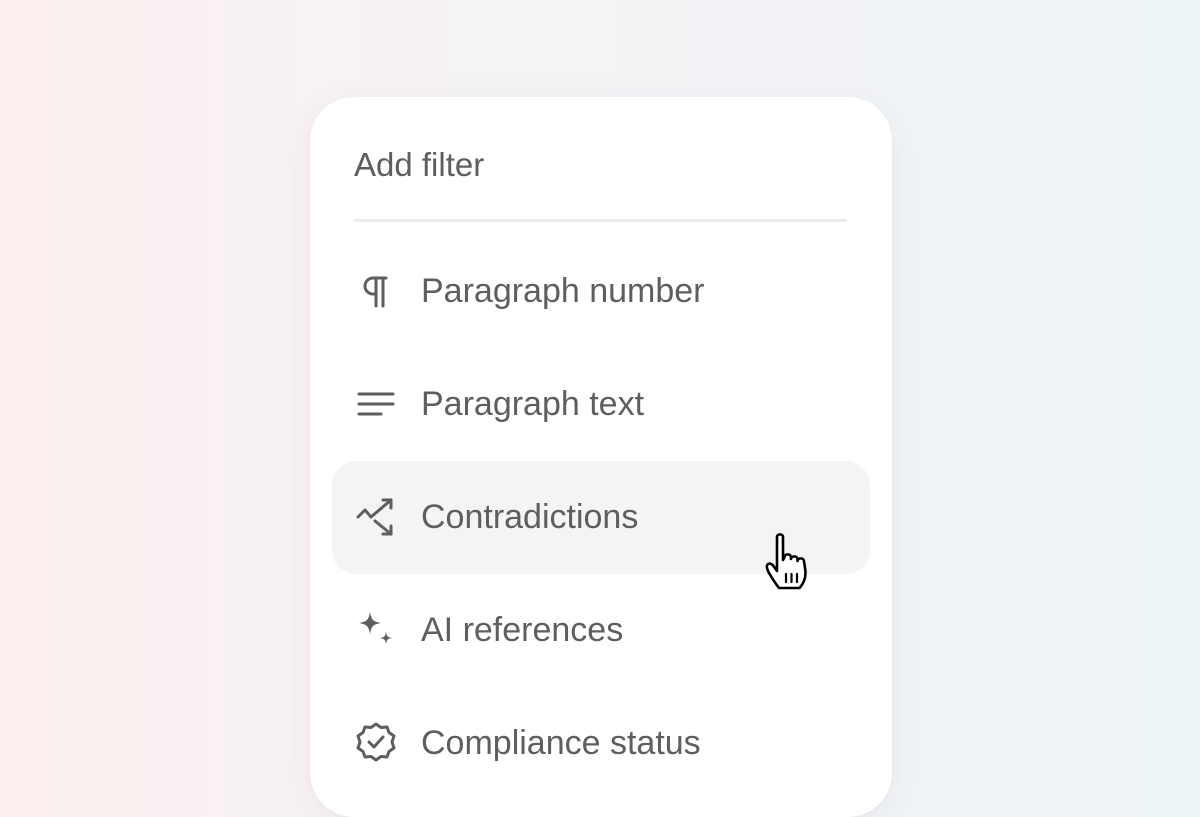  I want to click on pointer-hand-cursor-icon, so click(794, 561).